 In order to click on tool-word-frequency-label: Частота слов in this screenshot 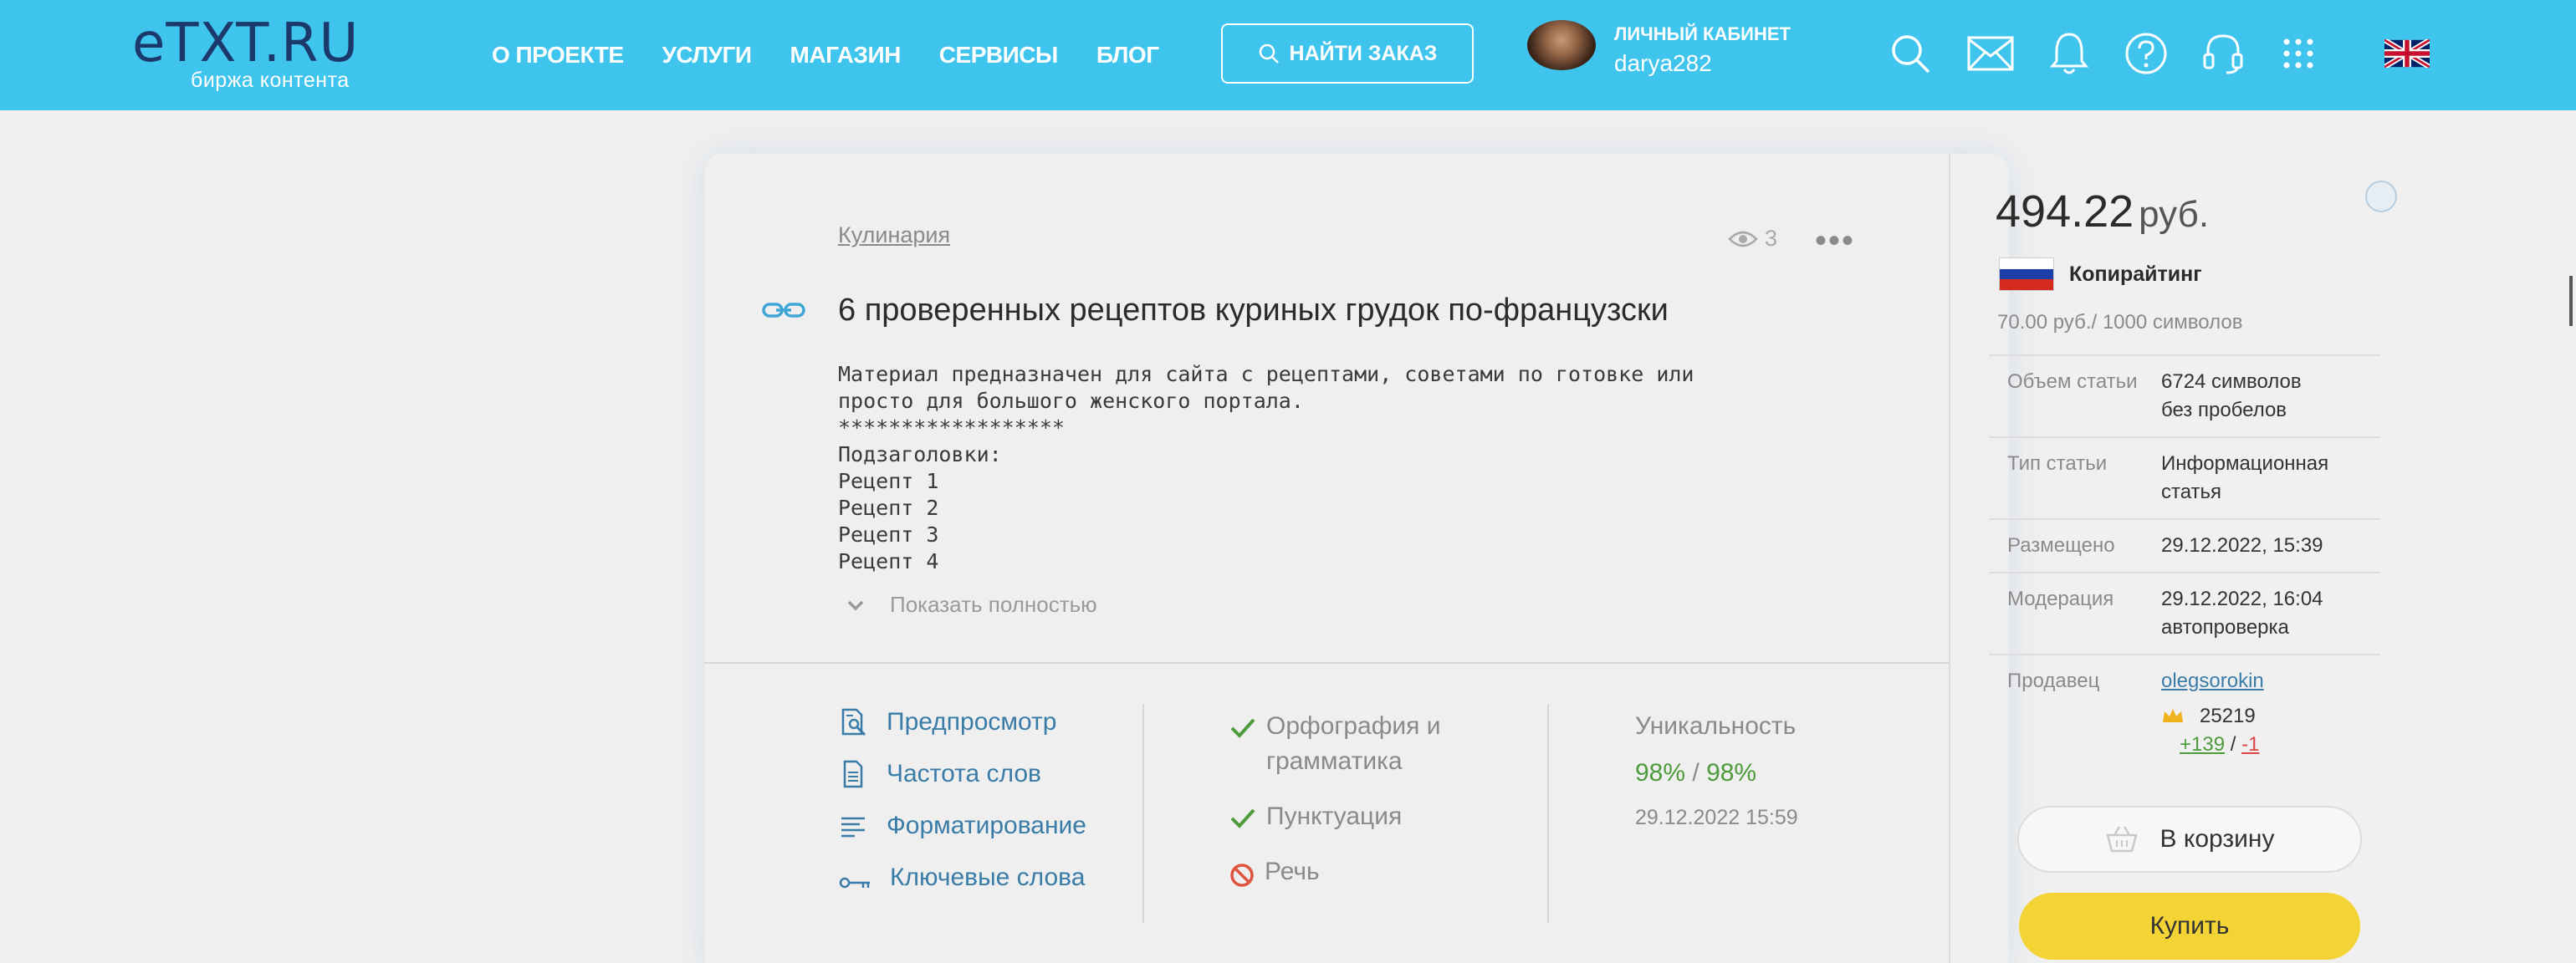, I will do `click(964, 773)`.